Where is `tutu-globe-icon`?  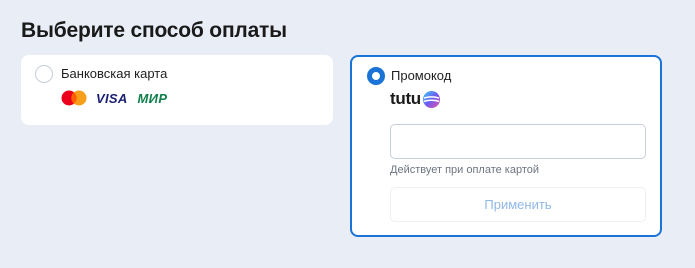
tutu-globe-icon is located at coordinates (431, 99).